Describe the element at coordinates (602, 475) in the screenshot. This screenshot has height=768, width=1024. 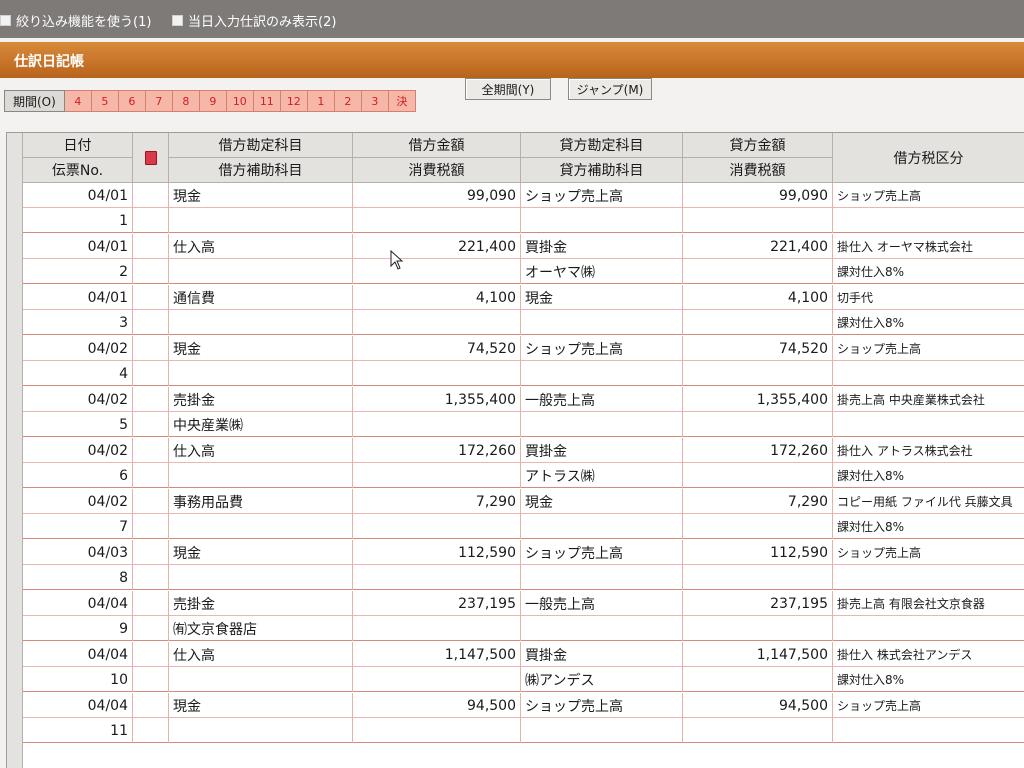
I see `cell-credit-sub: アトラス㈱` at that location.